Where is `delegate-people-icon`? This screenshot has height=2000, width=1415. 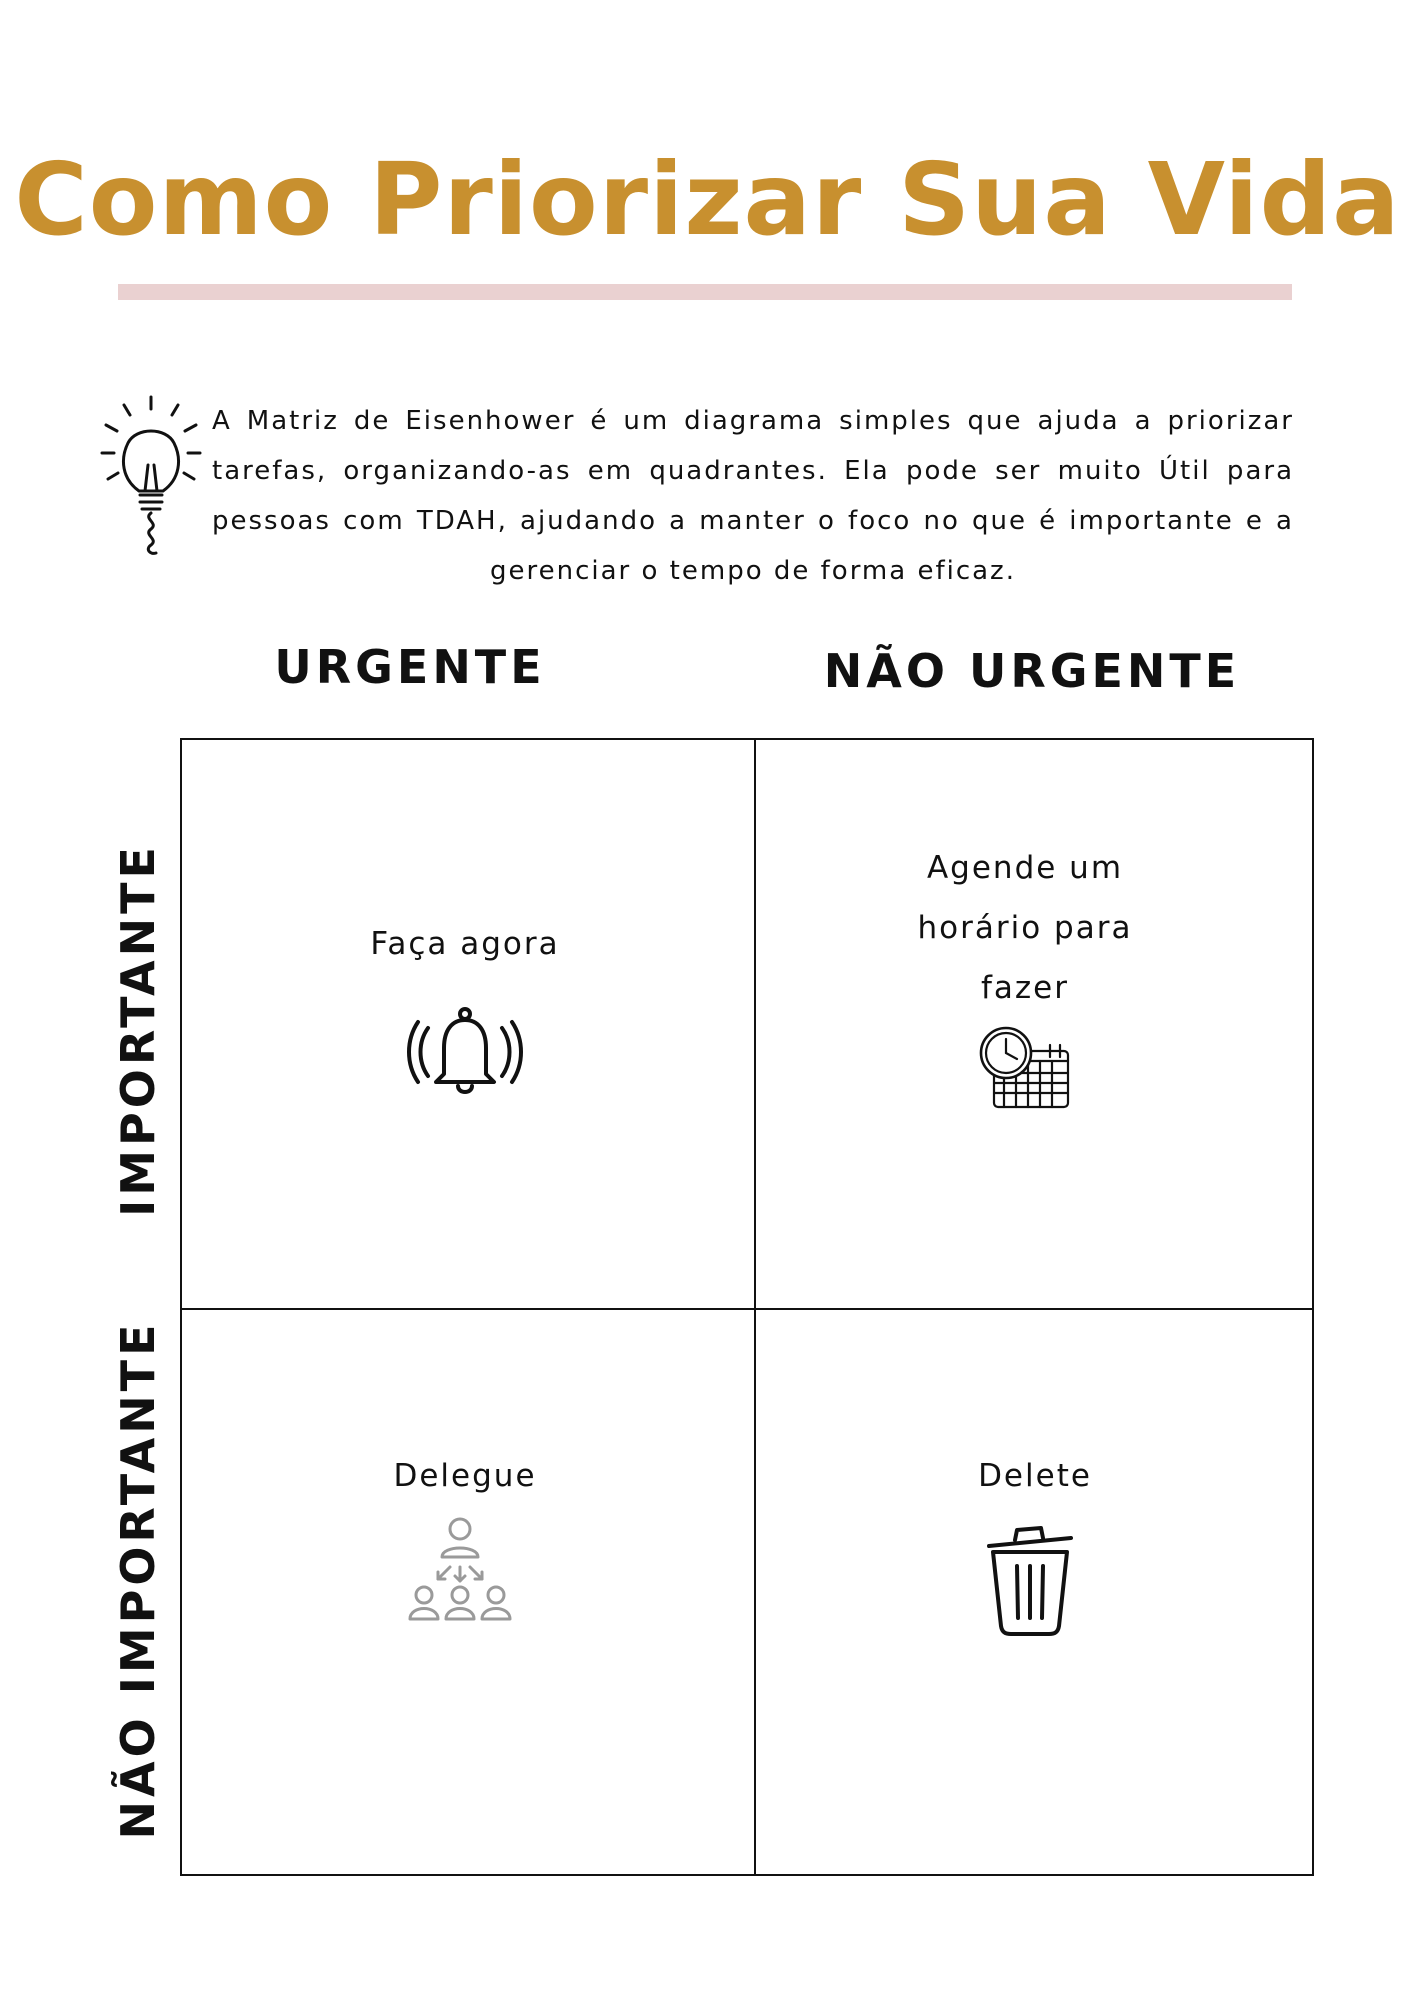 delegate-people-icon is located at coordinates (460, 1569).